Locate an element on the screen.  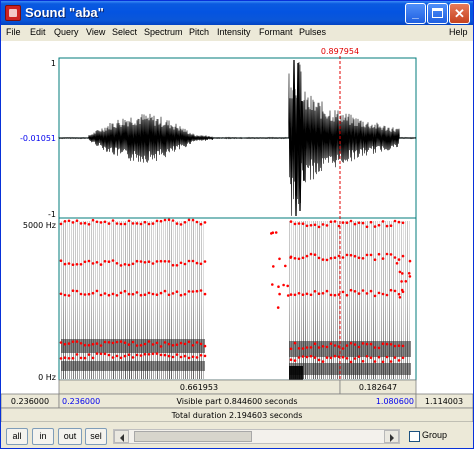
zoom-out-button: out is located at coordinates (70, 436).